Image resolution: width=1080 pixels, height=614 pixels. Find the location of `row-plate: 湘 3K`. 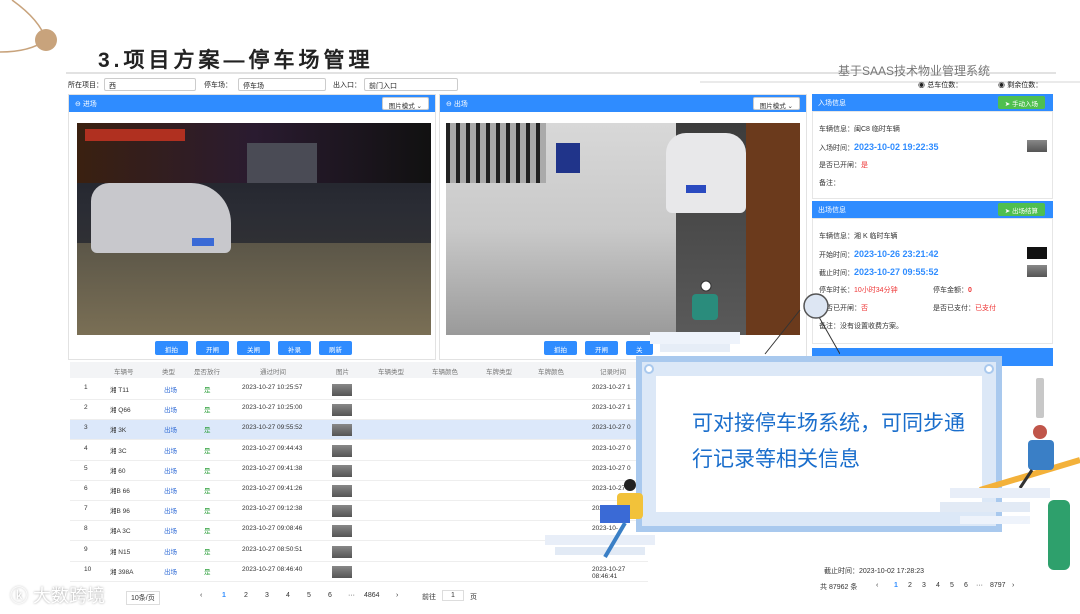

row-plate: 湘 3K is located at coordinates (118, 431).